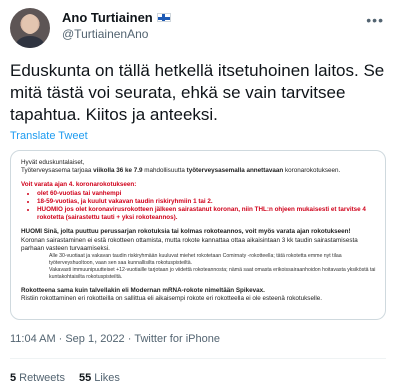 This screenshot has width=396, height=392. I want to click on retweets-stat: 5 Retweets, so click(37, 378).